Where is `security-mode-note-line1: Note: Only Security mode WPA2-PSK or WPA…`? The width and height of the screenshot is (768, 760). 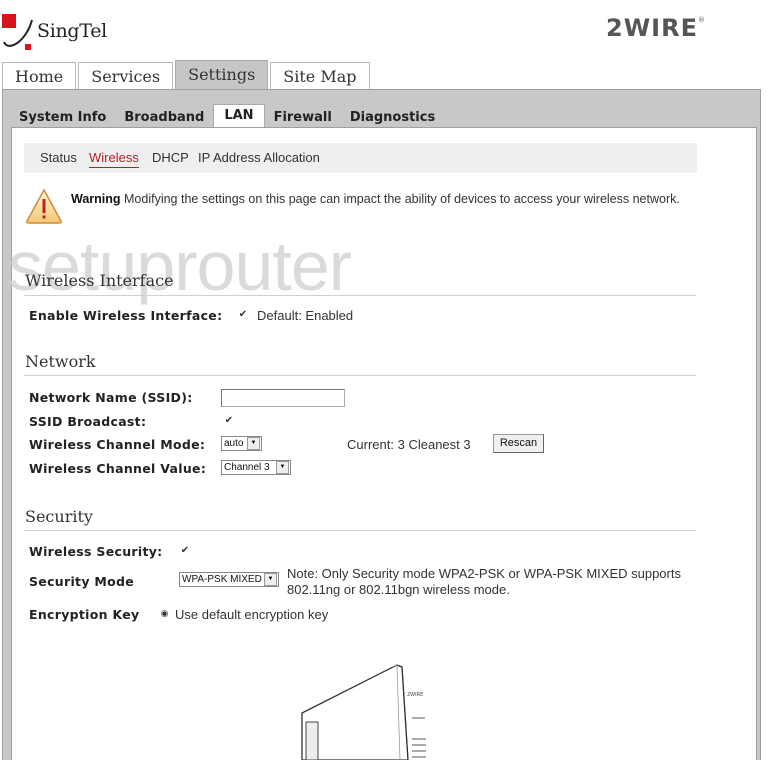 security-mode-note-line1: Note: Only Security mode WPA2-PSK or WPA… is located at coordinates (484, 573).